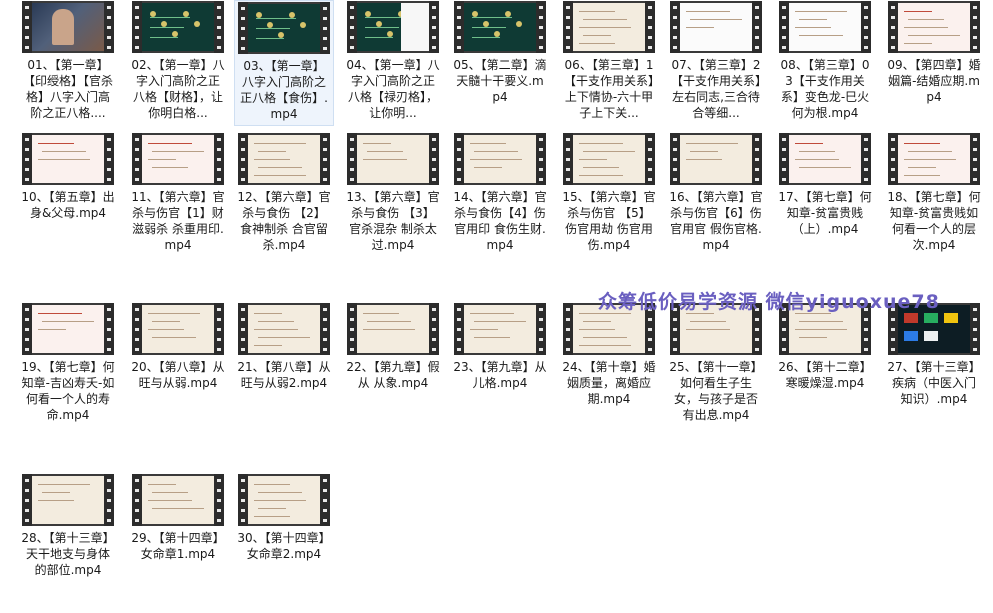 The height and width of the screenshot is (613, 993). What do you see at coordinates (284, 365) in the screenshot?
I see `file-item: 21、【第八章】从旺与从弱2.mp4` at bounding box center [284, 365].